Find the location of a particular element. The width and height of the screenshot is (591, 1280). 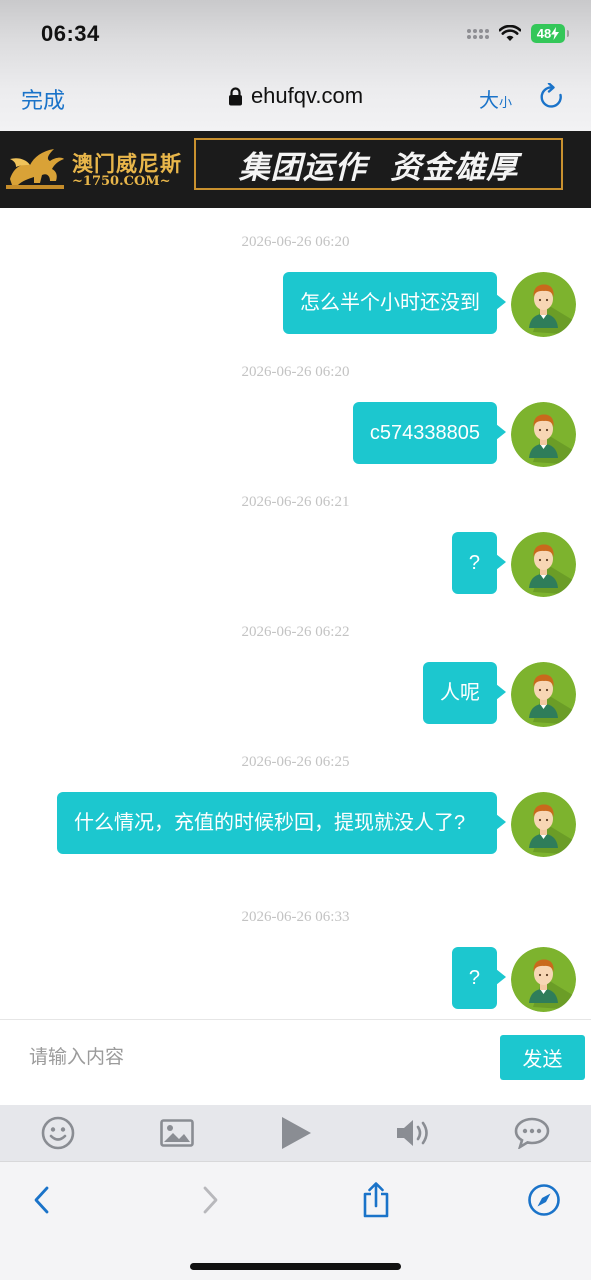

status-time: 06:34 is located at coordinates (70, 33).